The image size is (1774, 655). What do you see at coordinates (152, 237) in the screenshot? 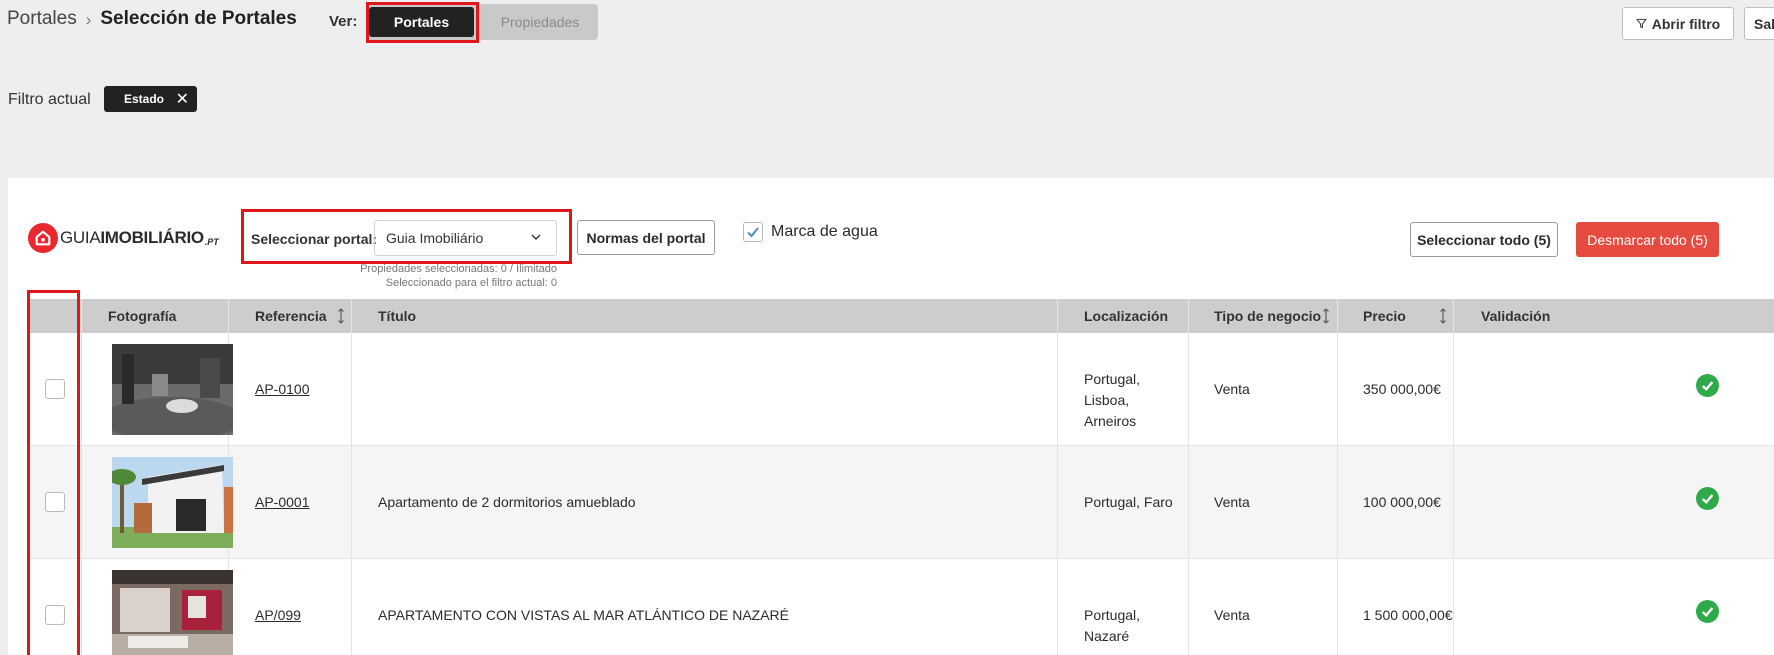
I see `logo-bold: IMOBILIÁRIO` at bounding box center [152, 237].